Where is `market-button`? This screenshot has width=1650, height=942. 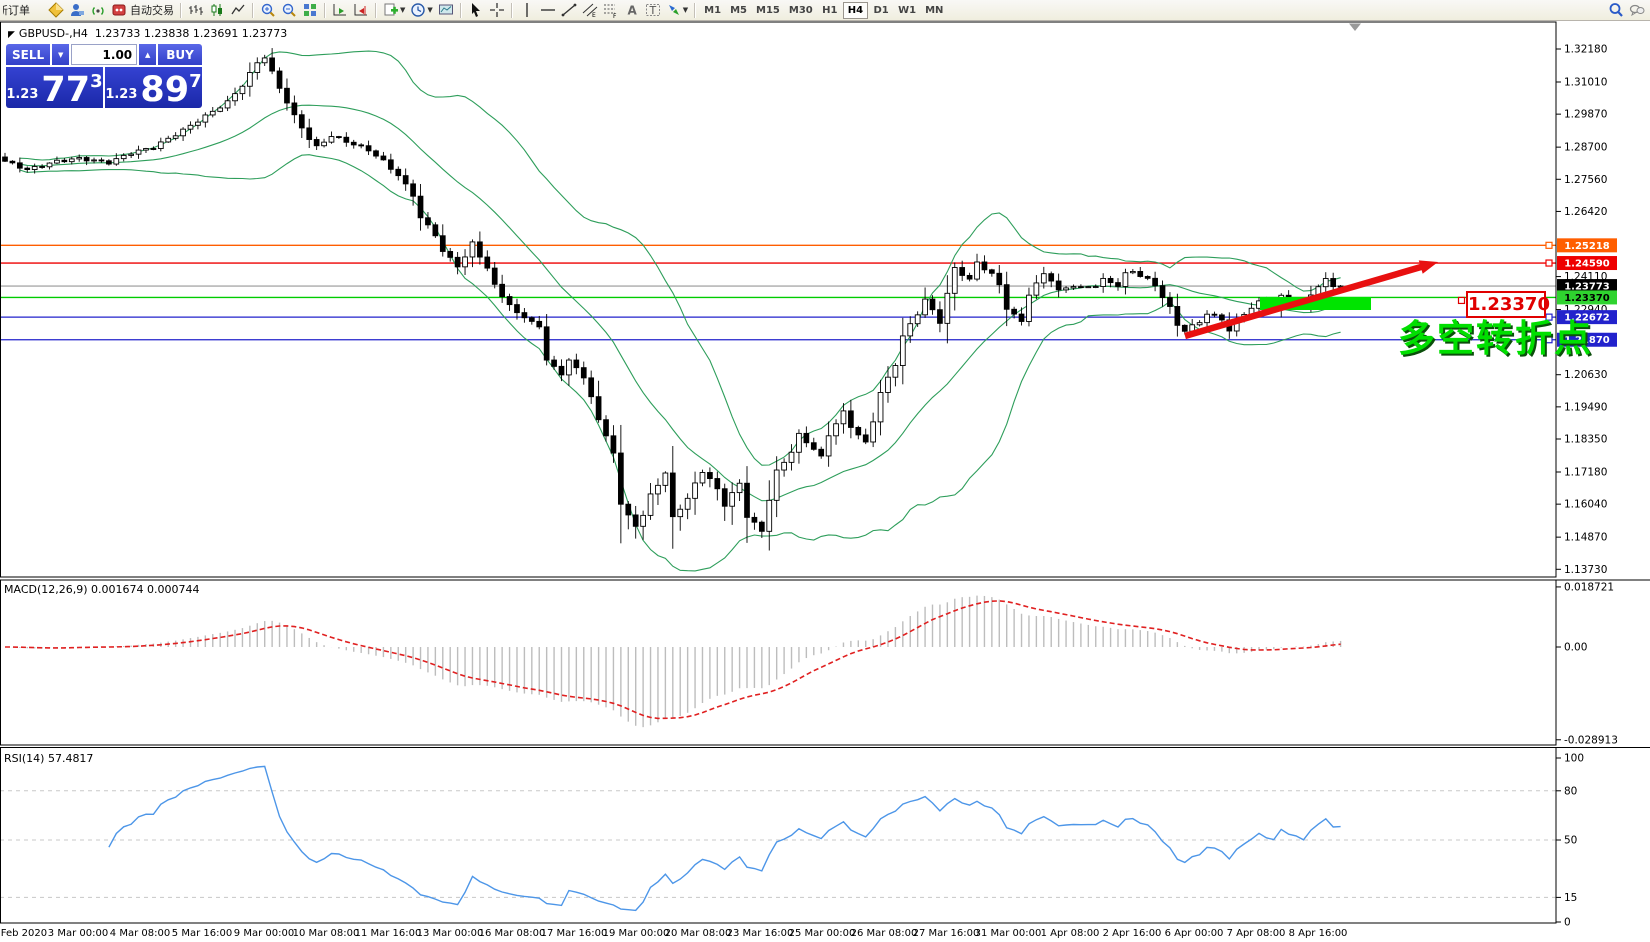
market-button is located at coordinates (56, 10).